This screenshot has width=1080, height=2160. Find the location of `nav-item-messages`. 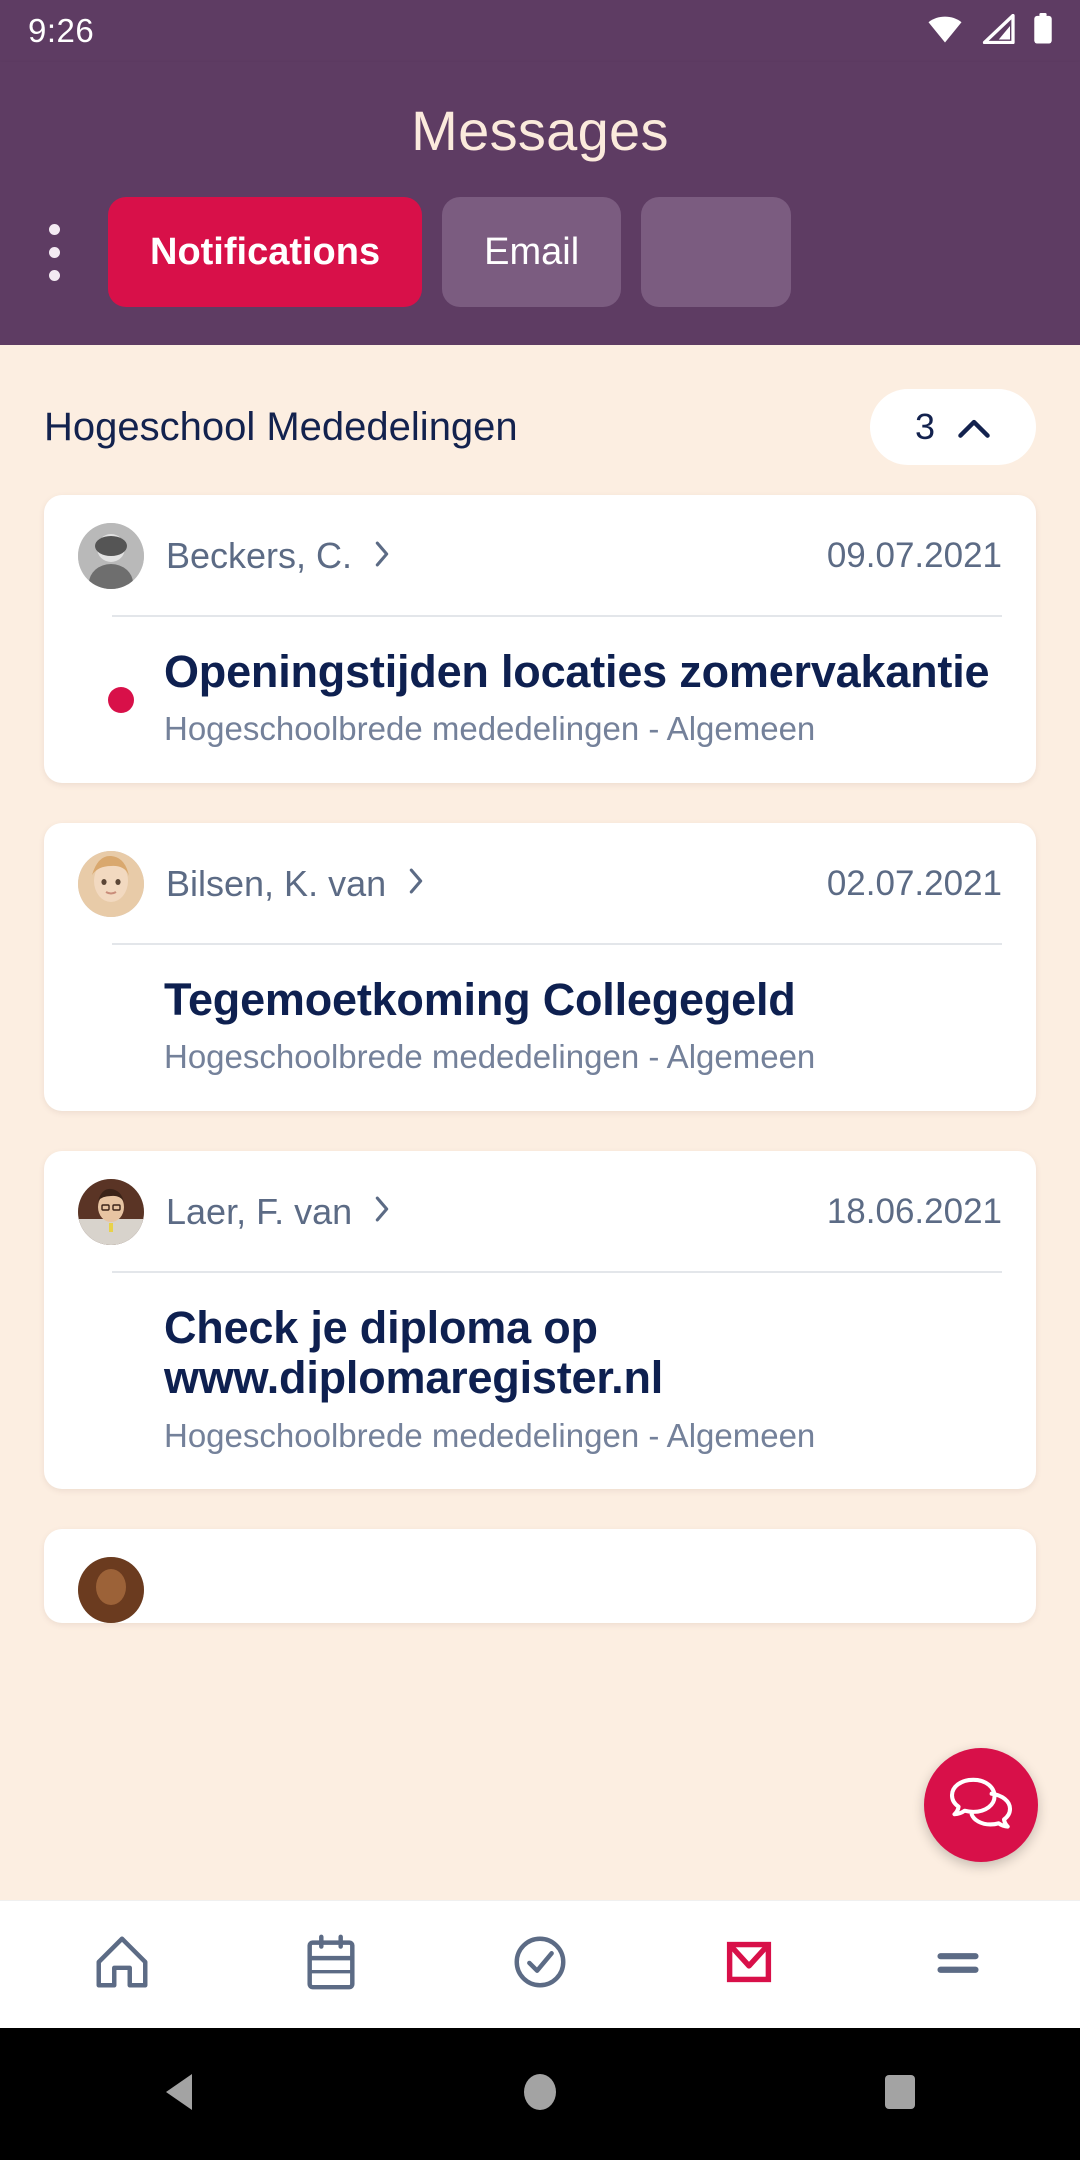

nav-item-messages is located at coordinates (749, 1965).